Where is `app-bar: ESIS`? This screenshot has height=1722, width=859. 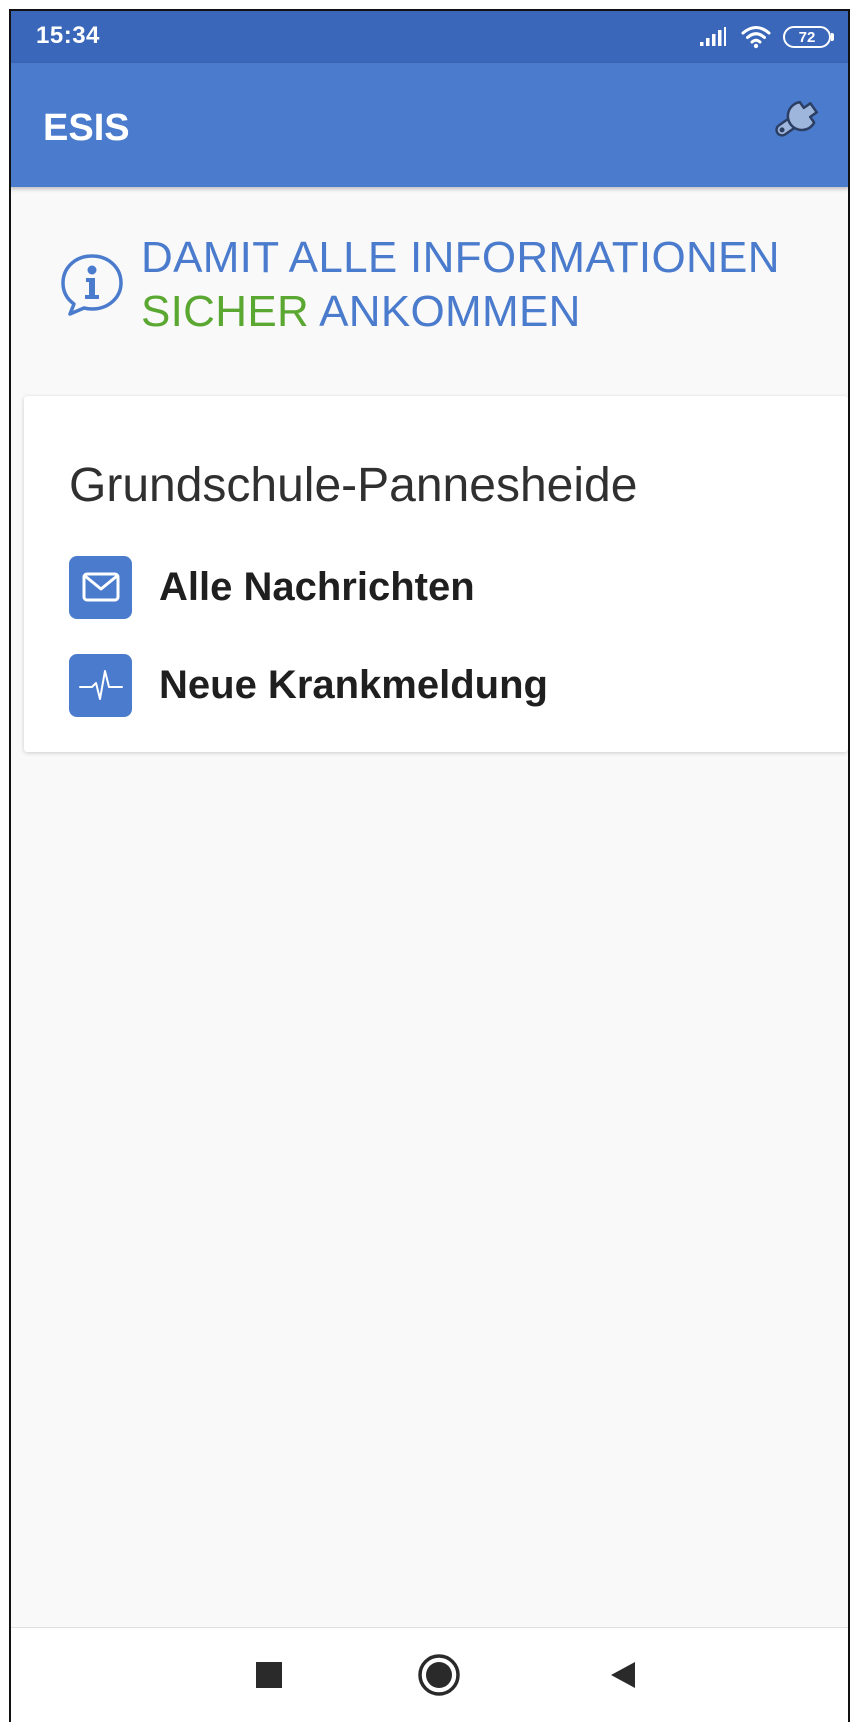
app-bar: ESIS is located at coordinates (429, 125).